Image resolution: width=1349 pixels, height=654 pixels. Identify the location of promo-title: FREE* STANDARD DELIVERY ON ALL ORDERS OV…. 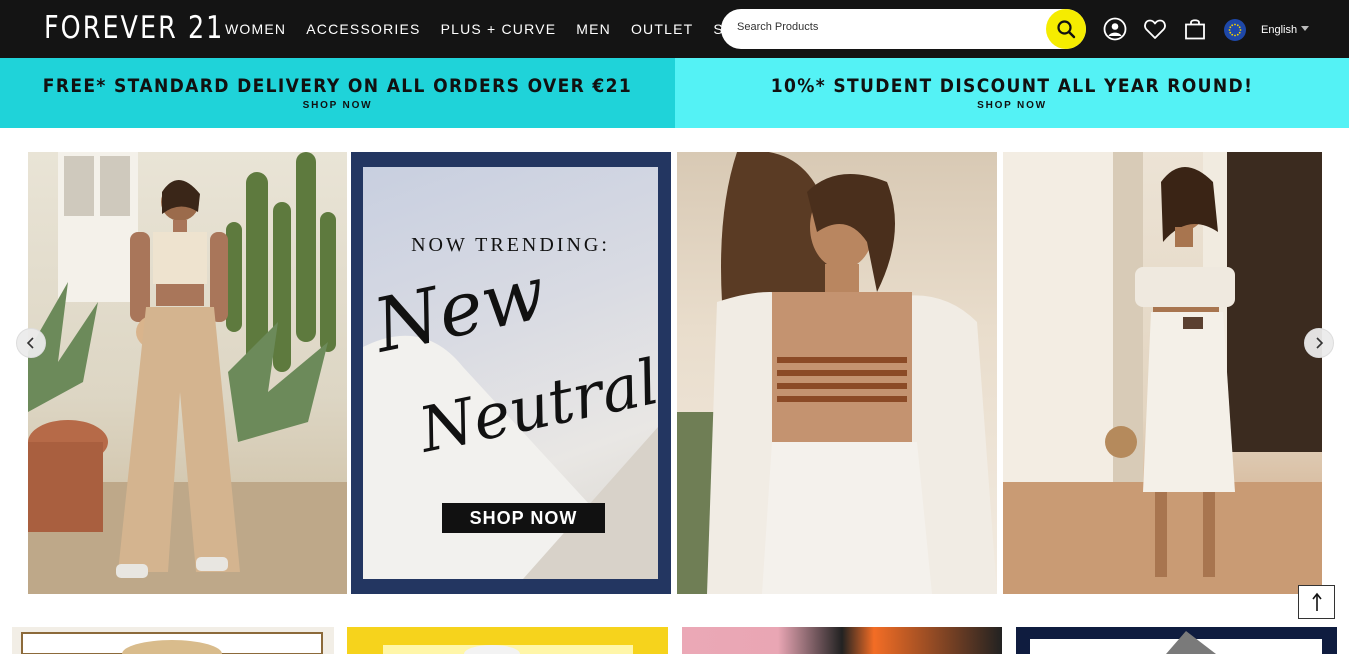
(337, 86).